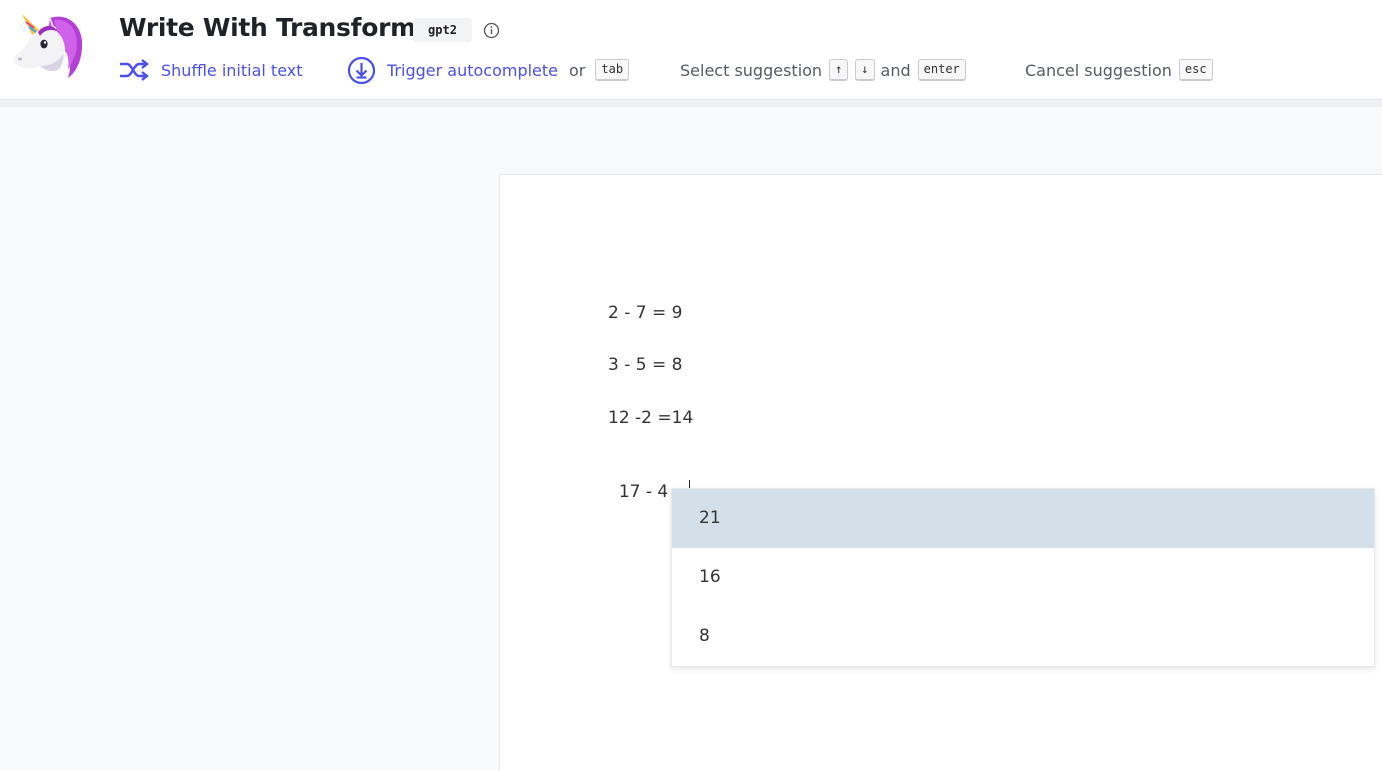 This screenshot has height=770, width=1382. I want to click on editor-line: 2 - 7 = 9, so click(645, 313).